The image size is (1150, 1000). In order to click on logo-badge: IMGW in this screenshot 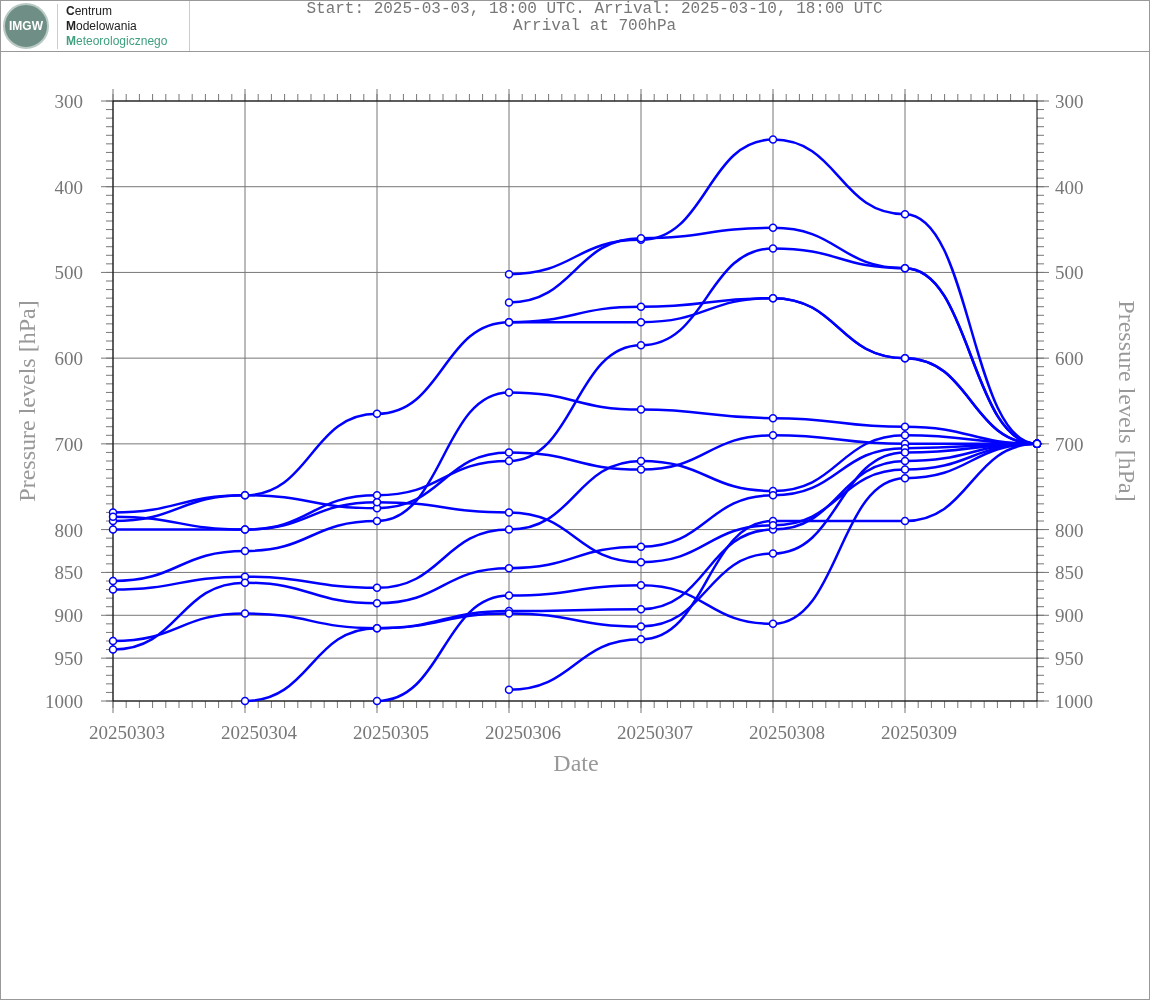, I will do `click(26, 26)`.